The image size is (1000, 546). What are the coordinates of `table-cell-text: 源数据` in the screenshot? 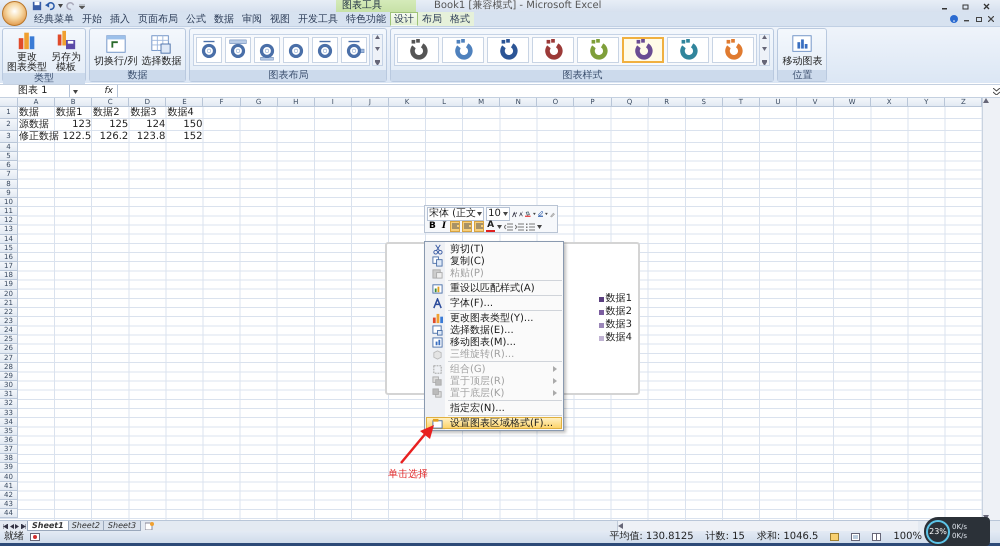 It's located at (34, 125).